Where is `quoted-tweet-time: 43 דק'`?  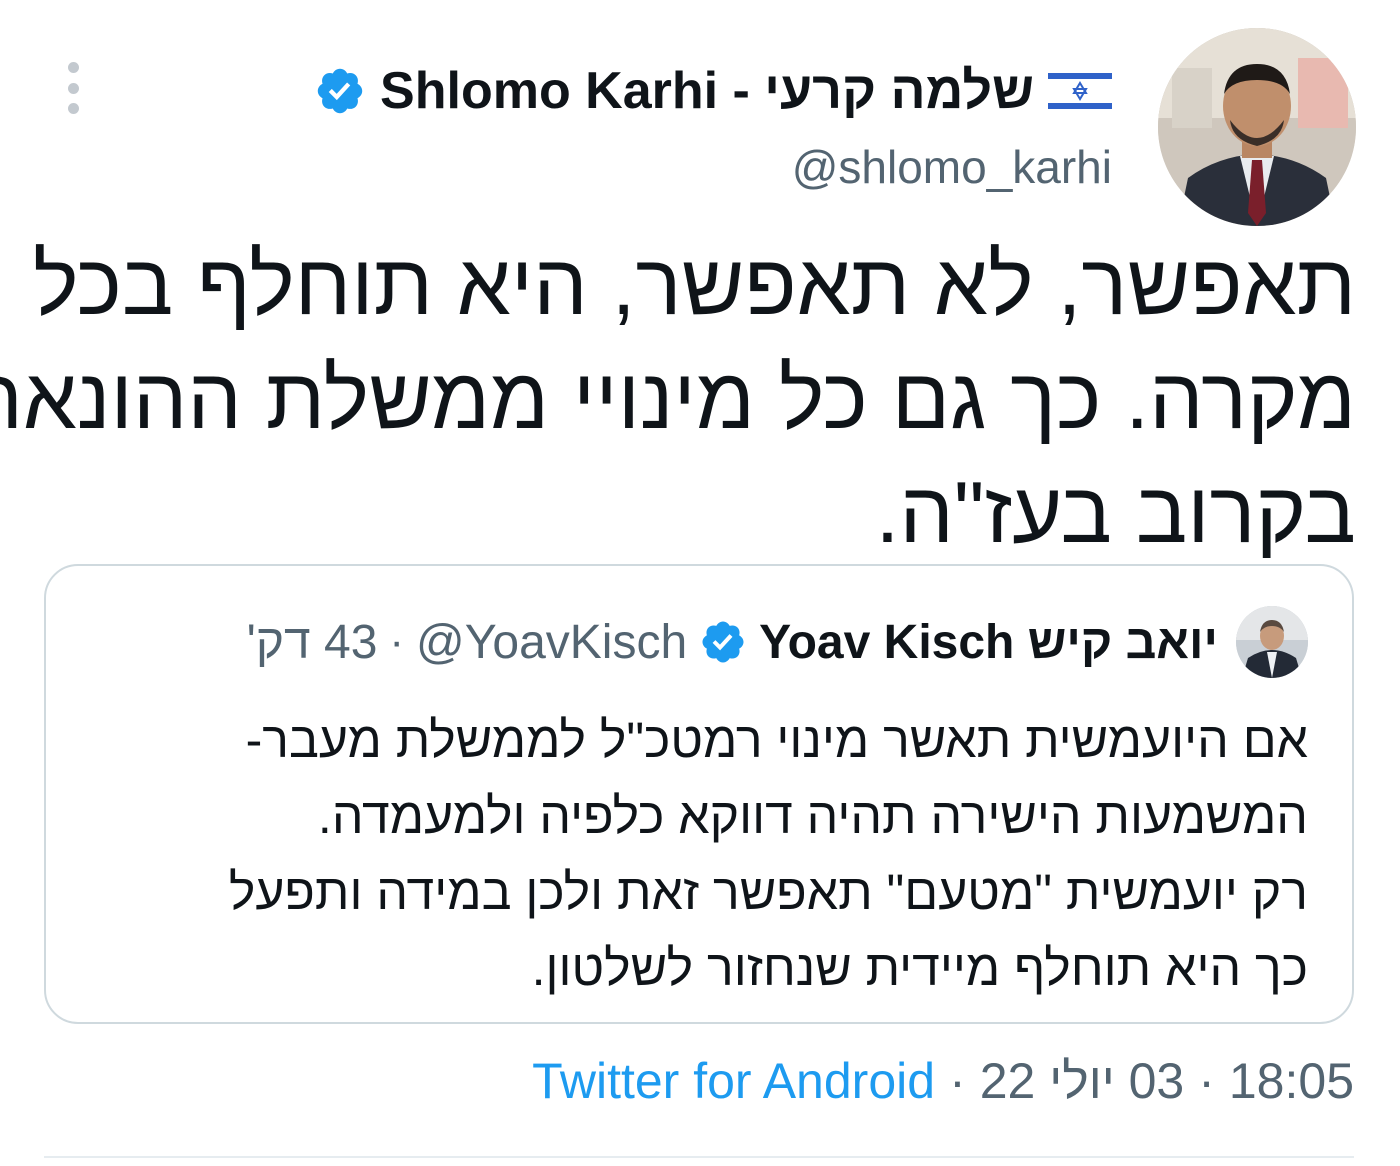 quoted-tweet-time: 43 דק' is located at coordinates (312, 642).